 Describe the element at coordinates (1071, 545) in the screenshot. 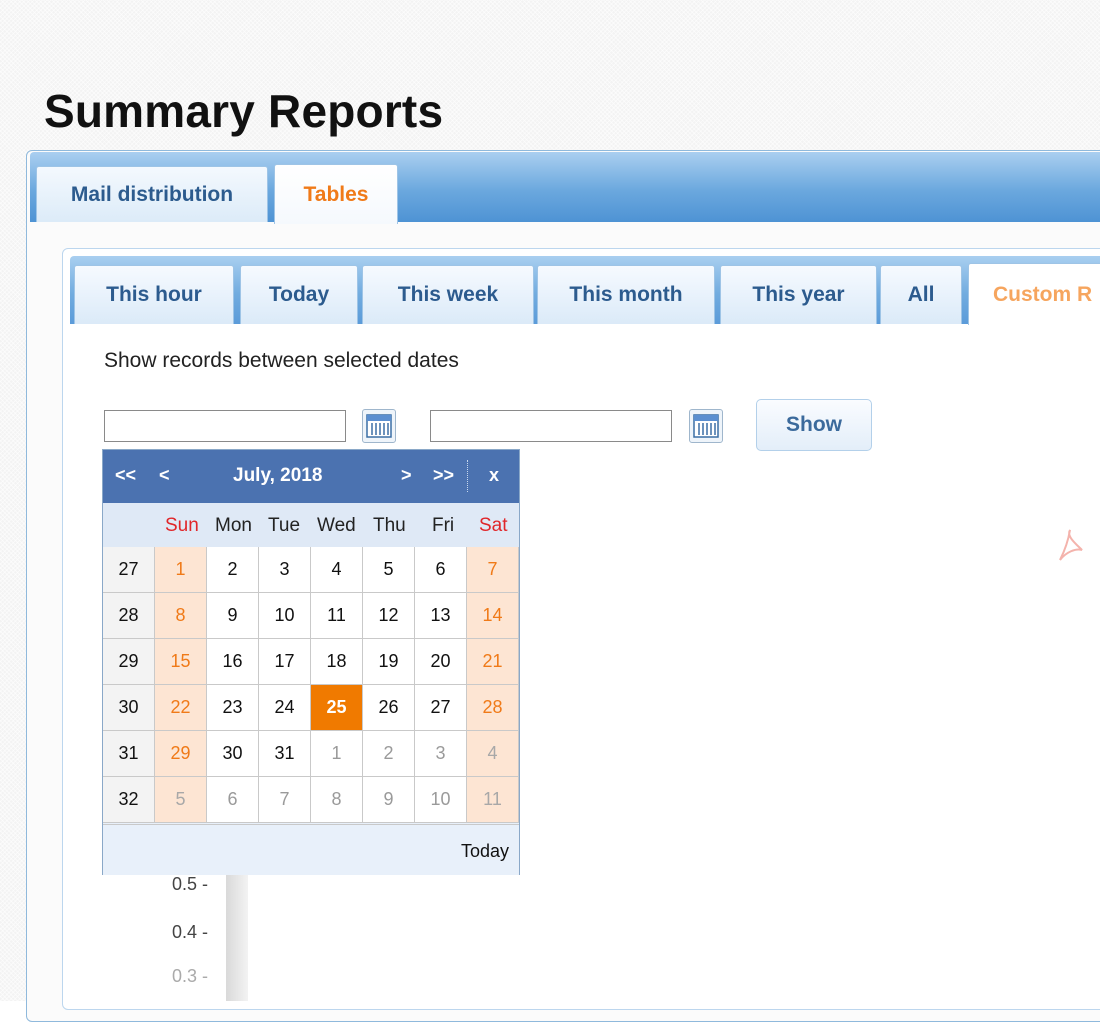

I see `pdf-icon` at that location.